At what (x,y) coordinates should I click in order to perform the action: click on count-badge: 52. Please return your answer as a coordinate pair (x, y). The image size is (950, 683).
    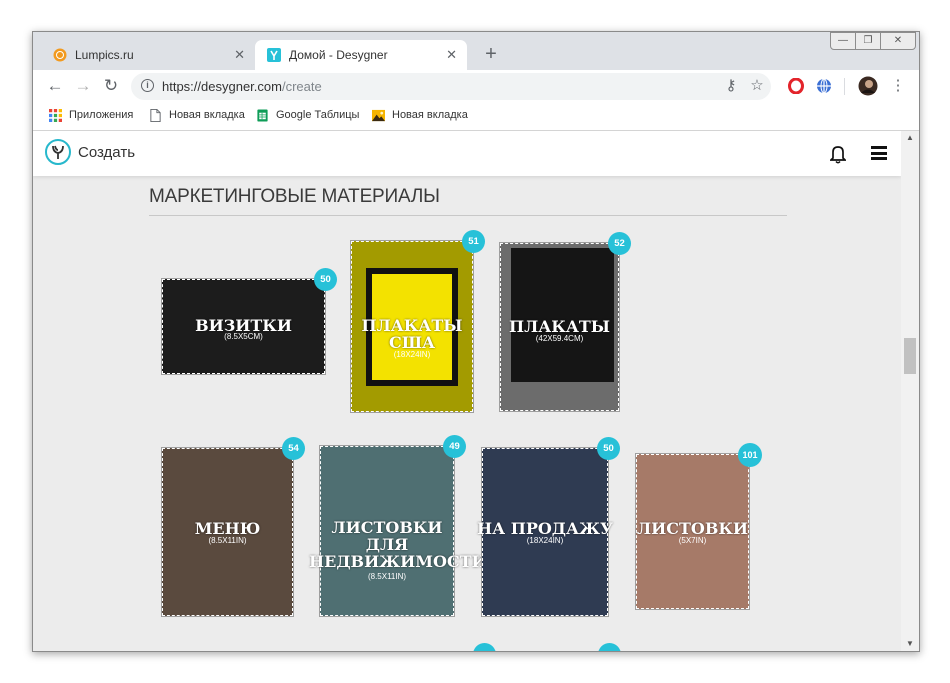
    Looking at the image, I should click on (619, 243).